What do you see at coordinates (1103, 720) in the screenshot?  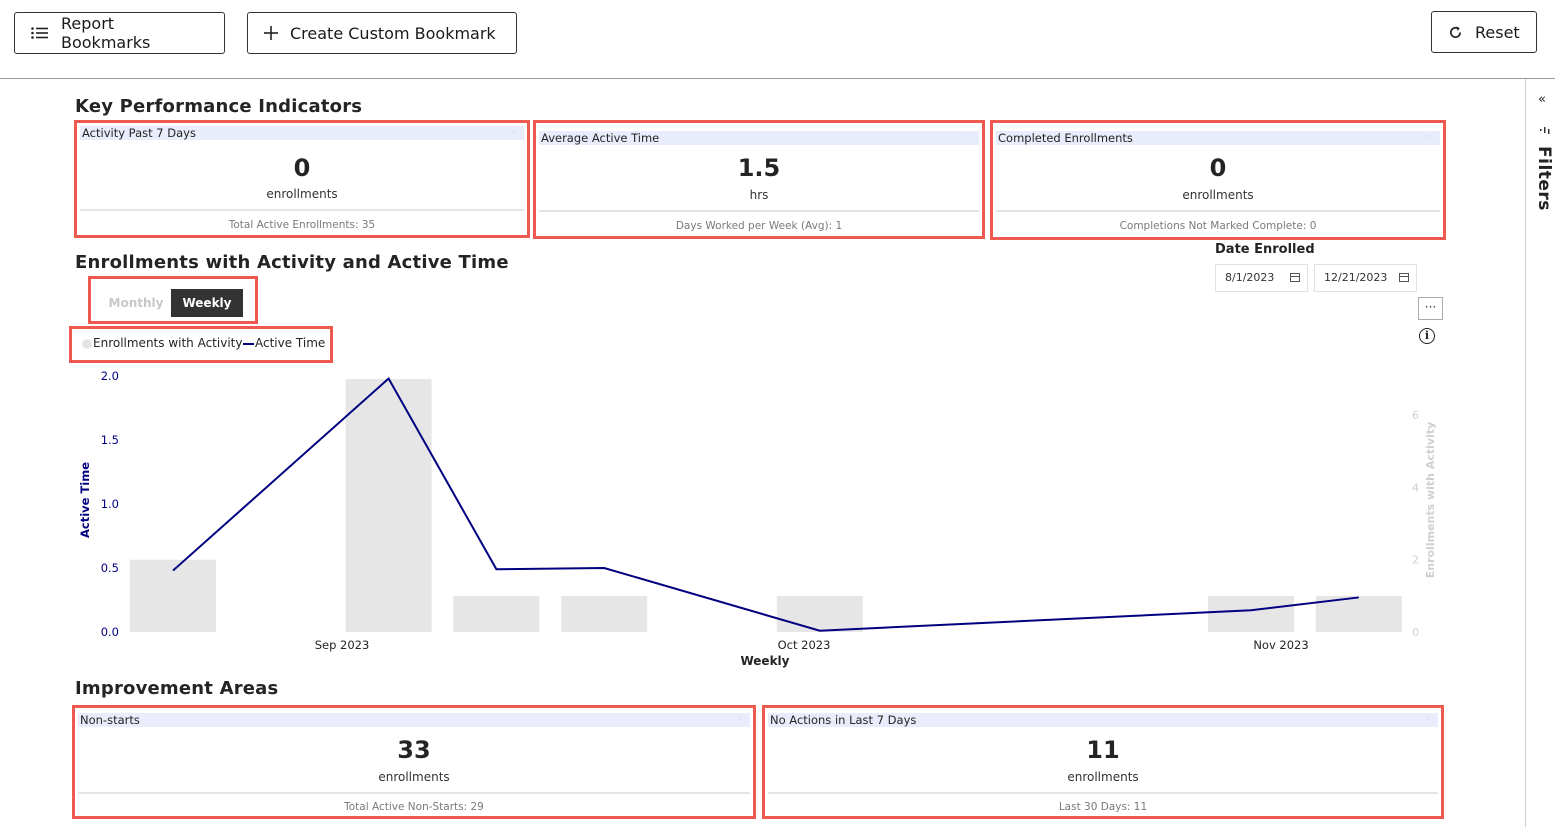 I see `kpi-card-title: No Actions in Last 7 Days ◦` at bounding box center [1103, 720].